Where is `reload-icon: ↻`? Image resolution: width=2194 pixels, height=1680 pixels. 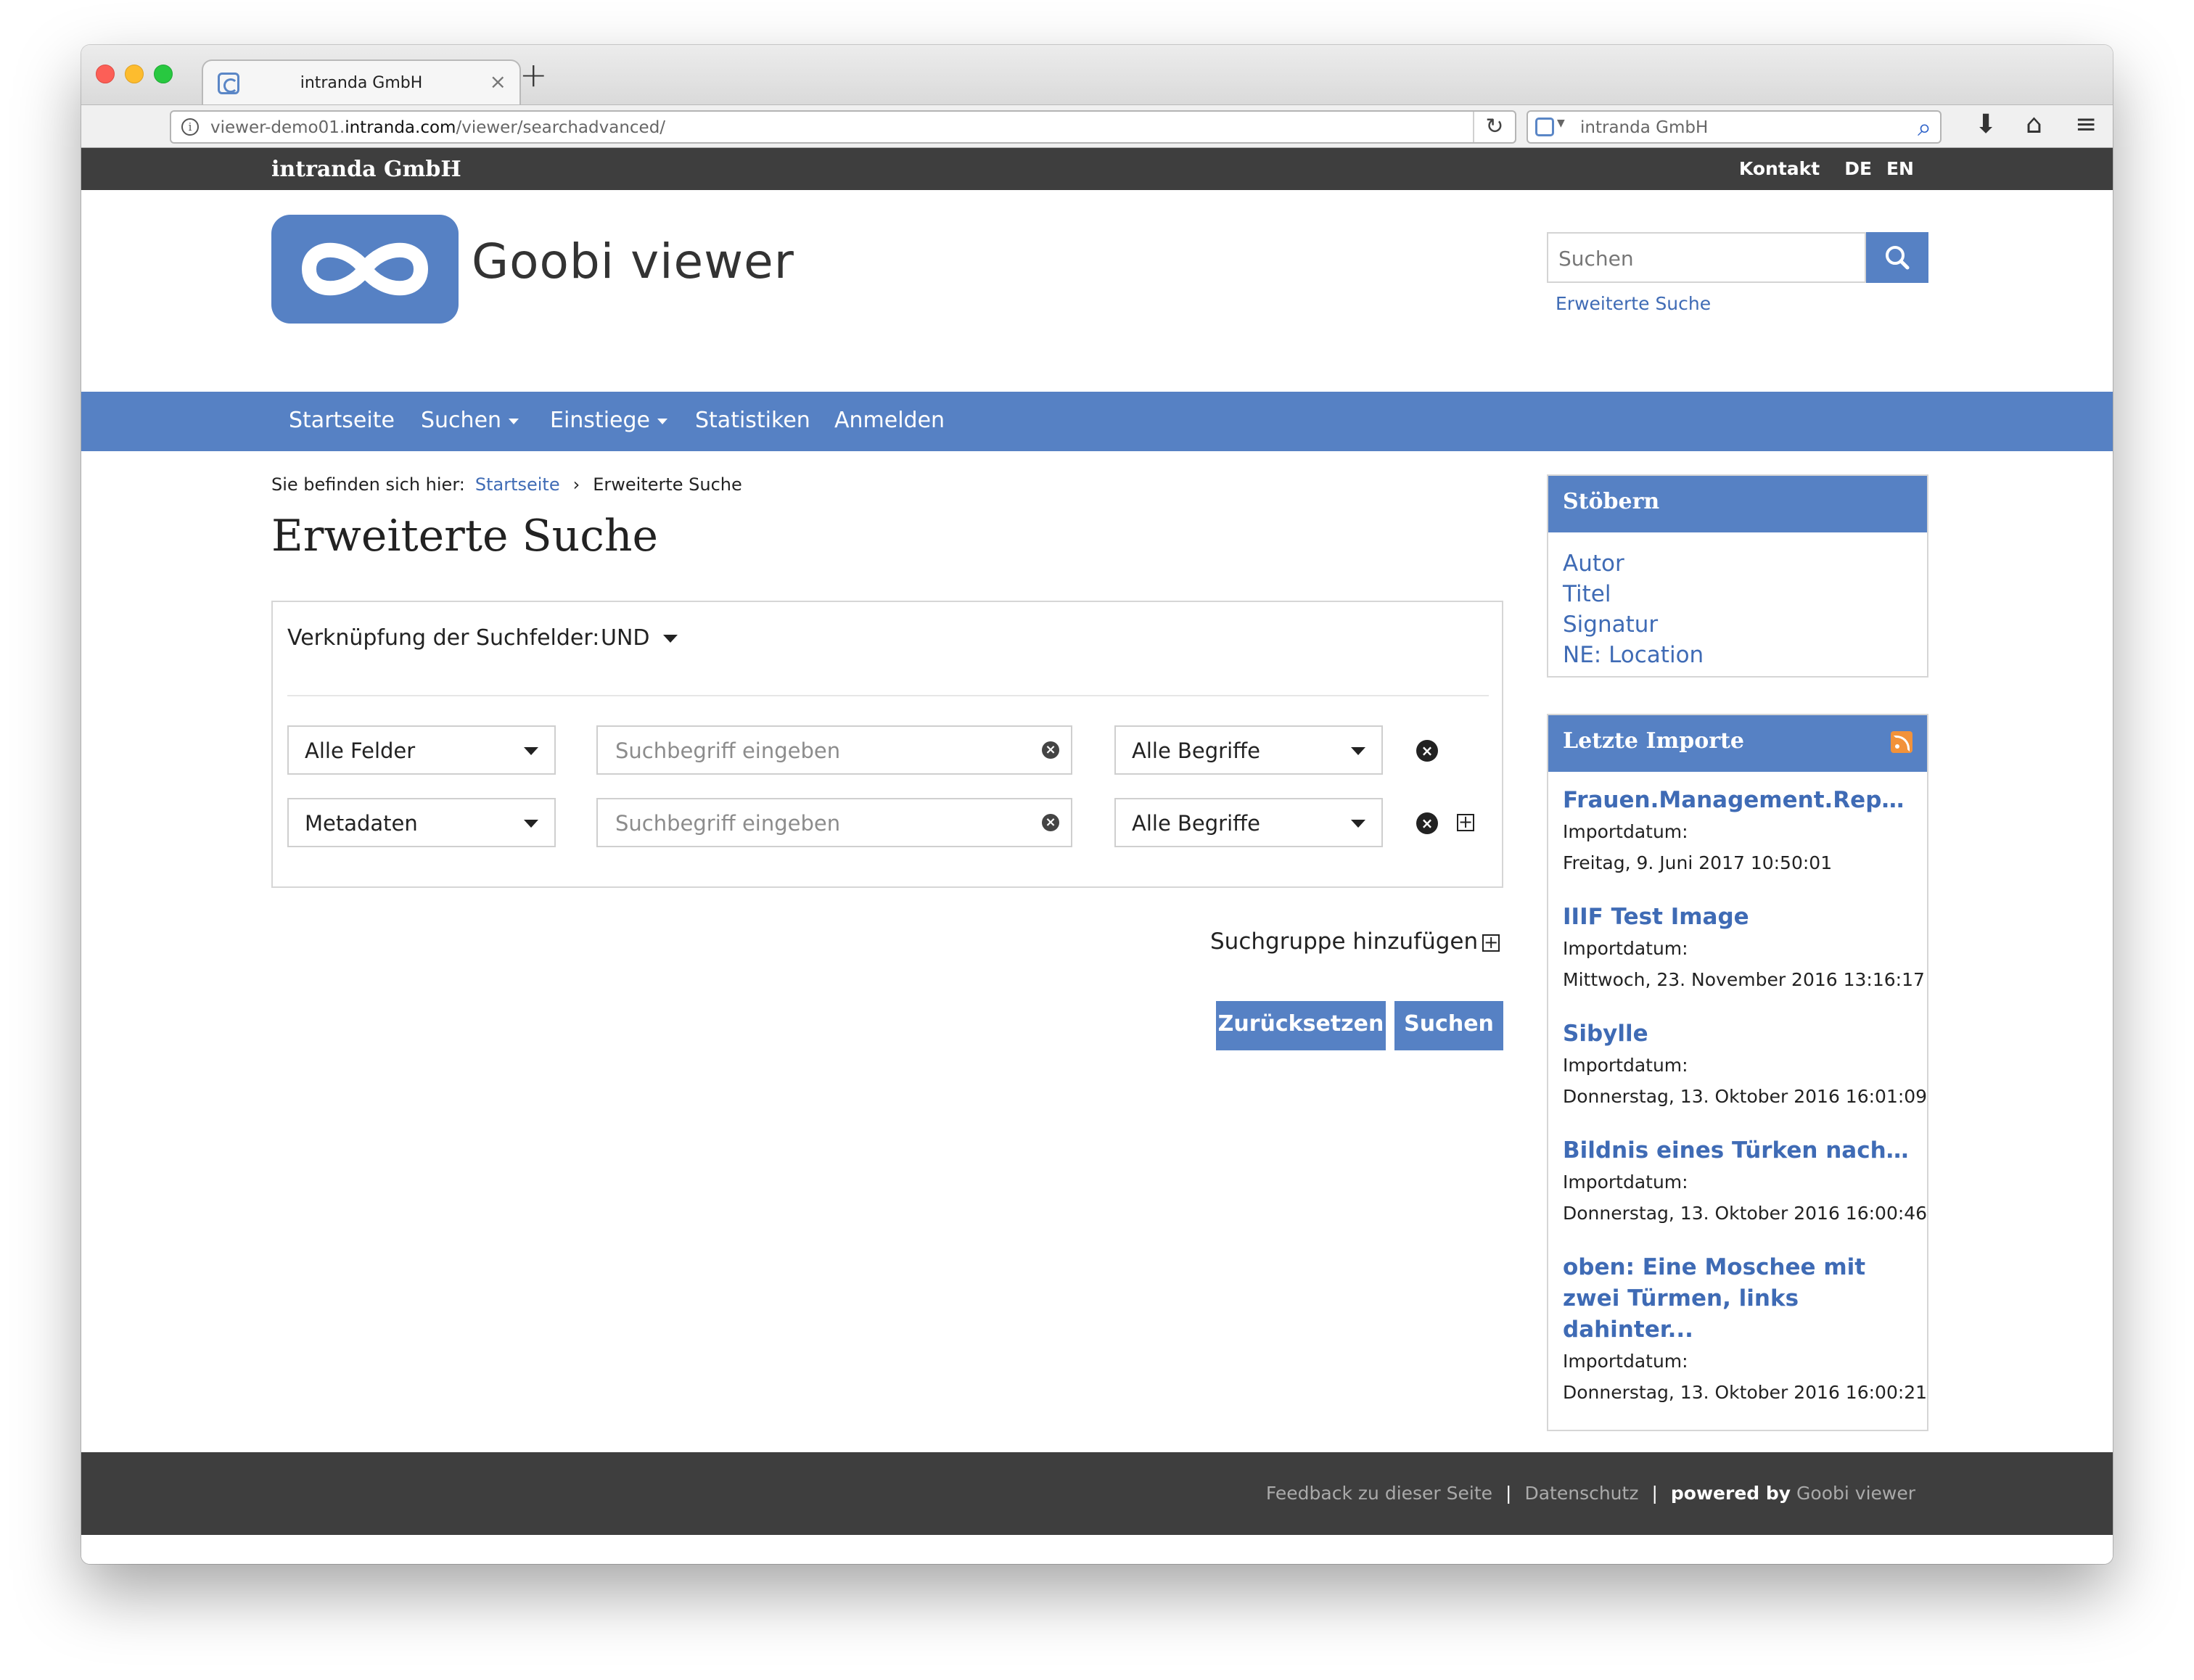
reload-icon: ↻ is located at coordinates (1494, 127).